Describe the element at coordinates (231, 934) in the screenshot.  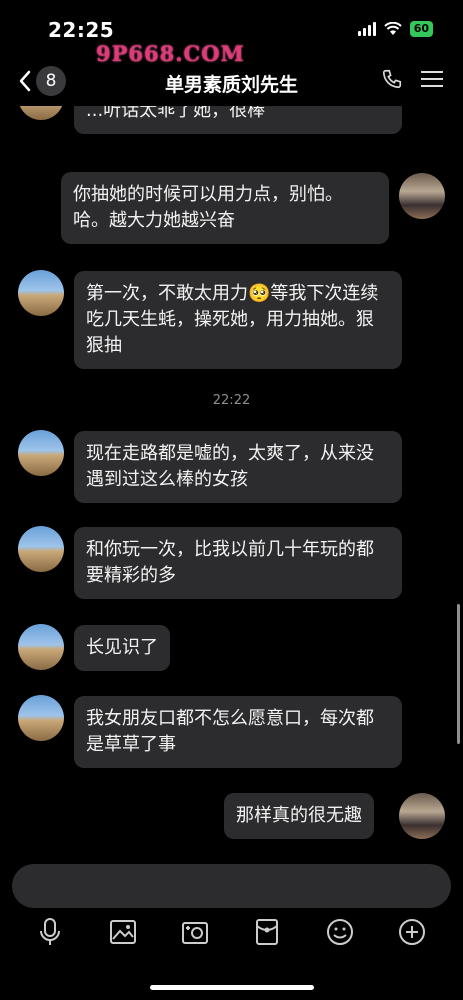
I see `input-toolbar` at that location.